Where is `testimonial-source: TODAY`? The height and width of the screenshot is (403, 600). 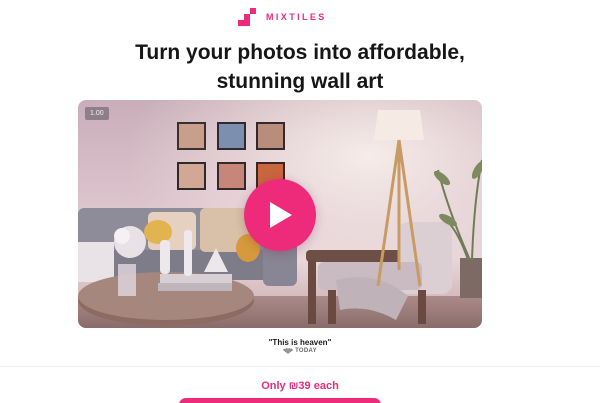
testimonial-source: TODAY is located at coordinates (300, 351).